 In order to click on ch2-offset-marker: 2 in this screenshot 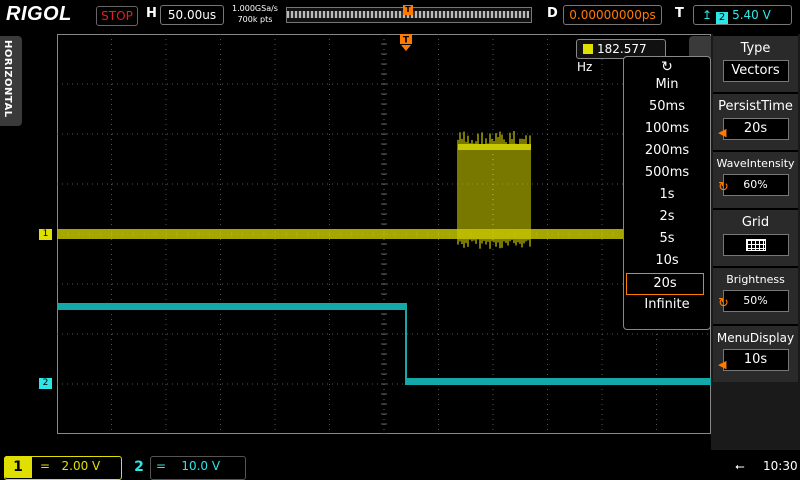, I will do `click(45, 383)`.